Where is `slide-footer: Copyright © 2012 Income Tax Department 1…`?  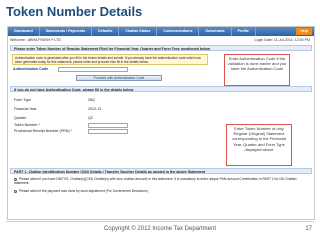 slide-footer: Copyright © 2012 Income Tax Department 1… is located at coordinates (160, 229).